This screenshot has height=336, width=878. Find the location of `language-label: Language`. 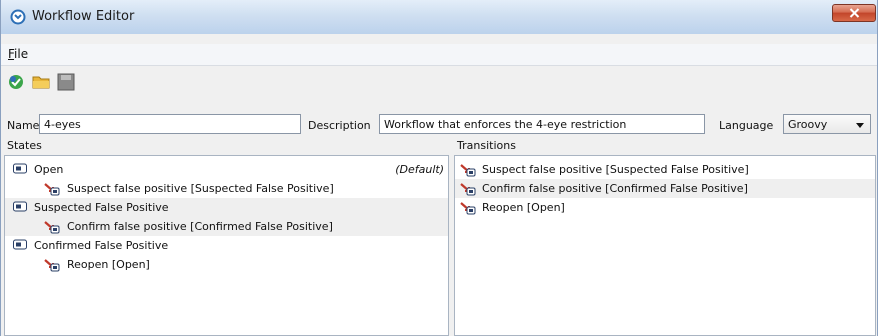

language-label: Language is located at coordinates (746, 125).